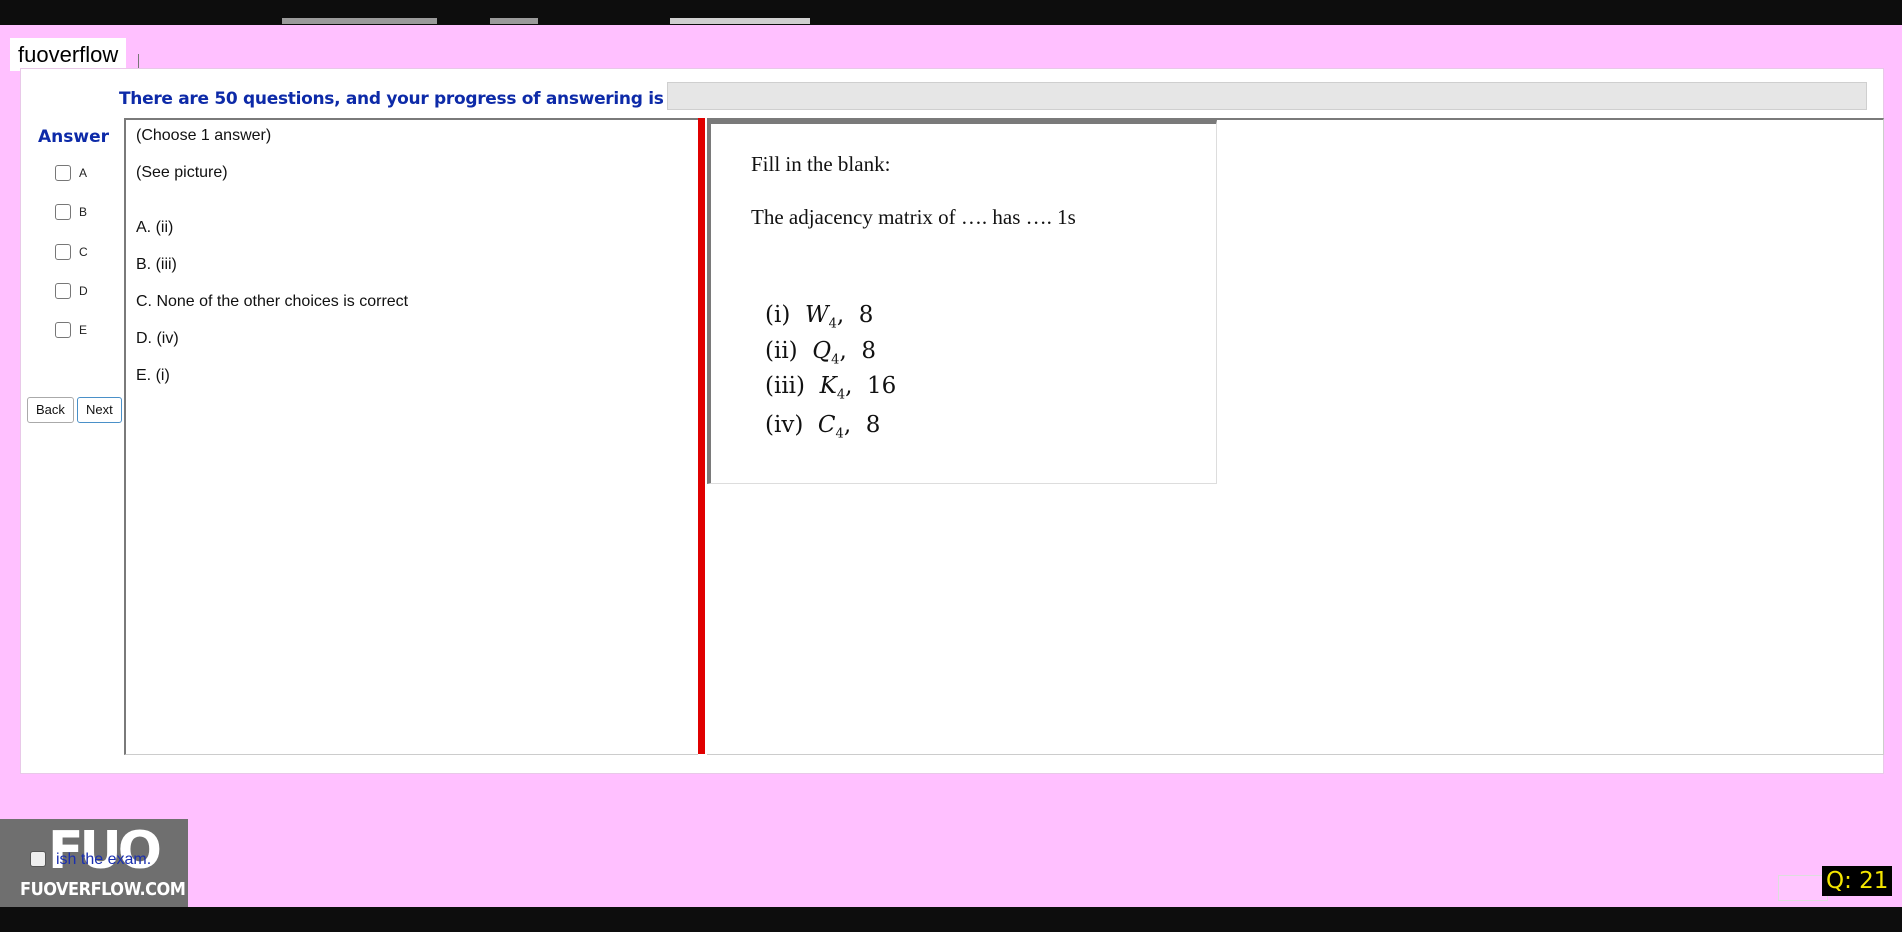 The image size is (1902, 932). I want to click on answer-option-a: A, so click(71, 173).